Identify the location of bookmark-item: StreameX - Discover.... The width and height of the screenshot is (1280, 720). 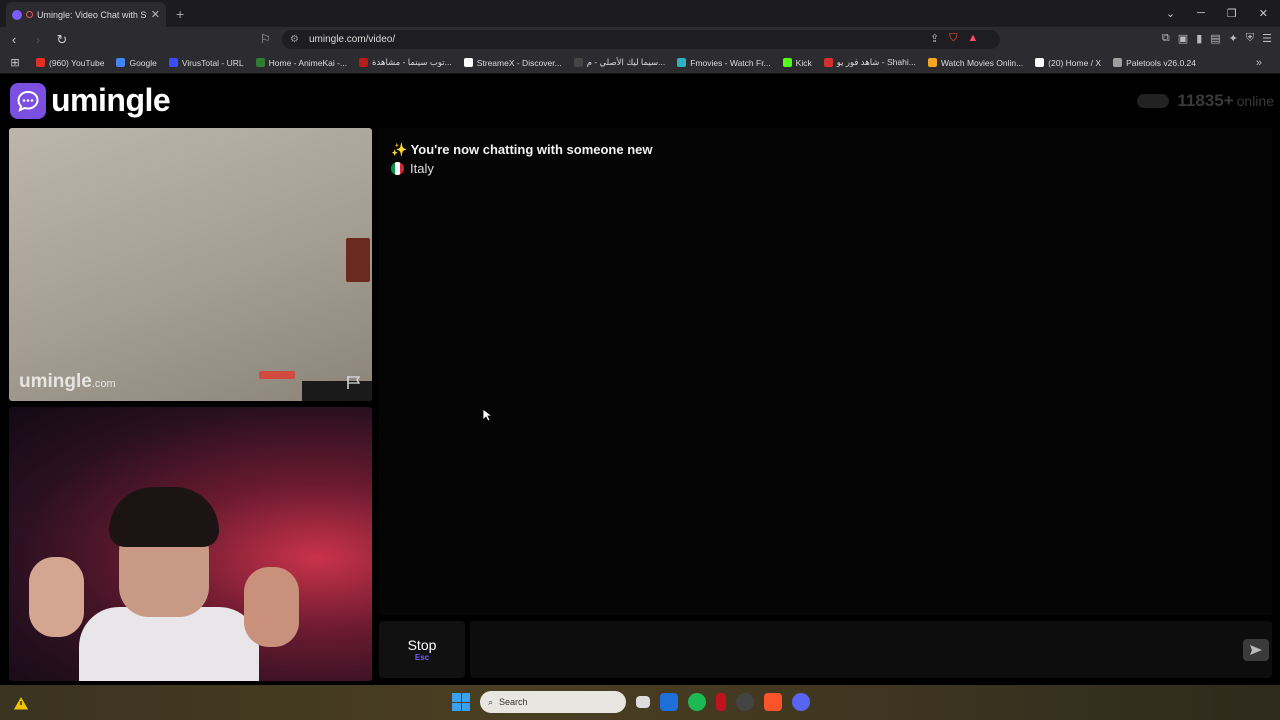
(512, 63).